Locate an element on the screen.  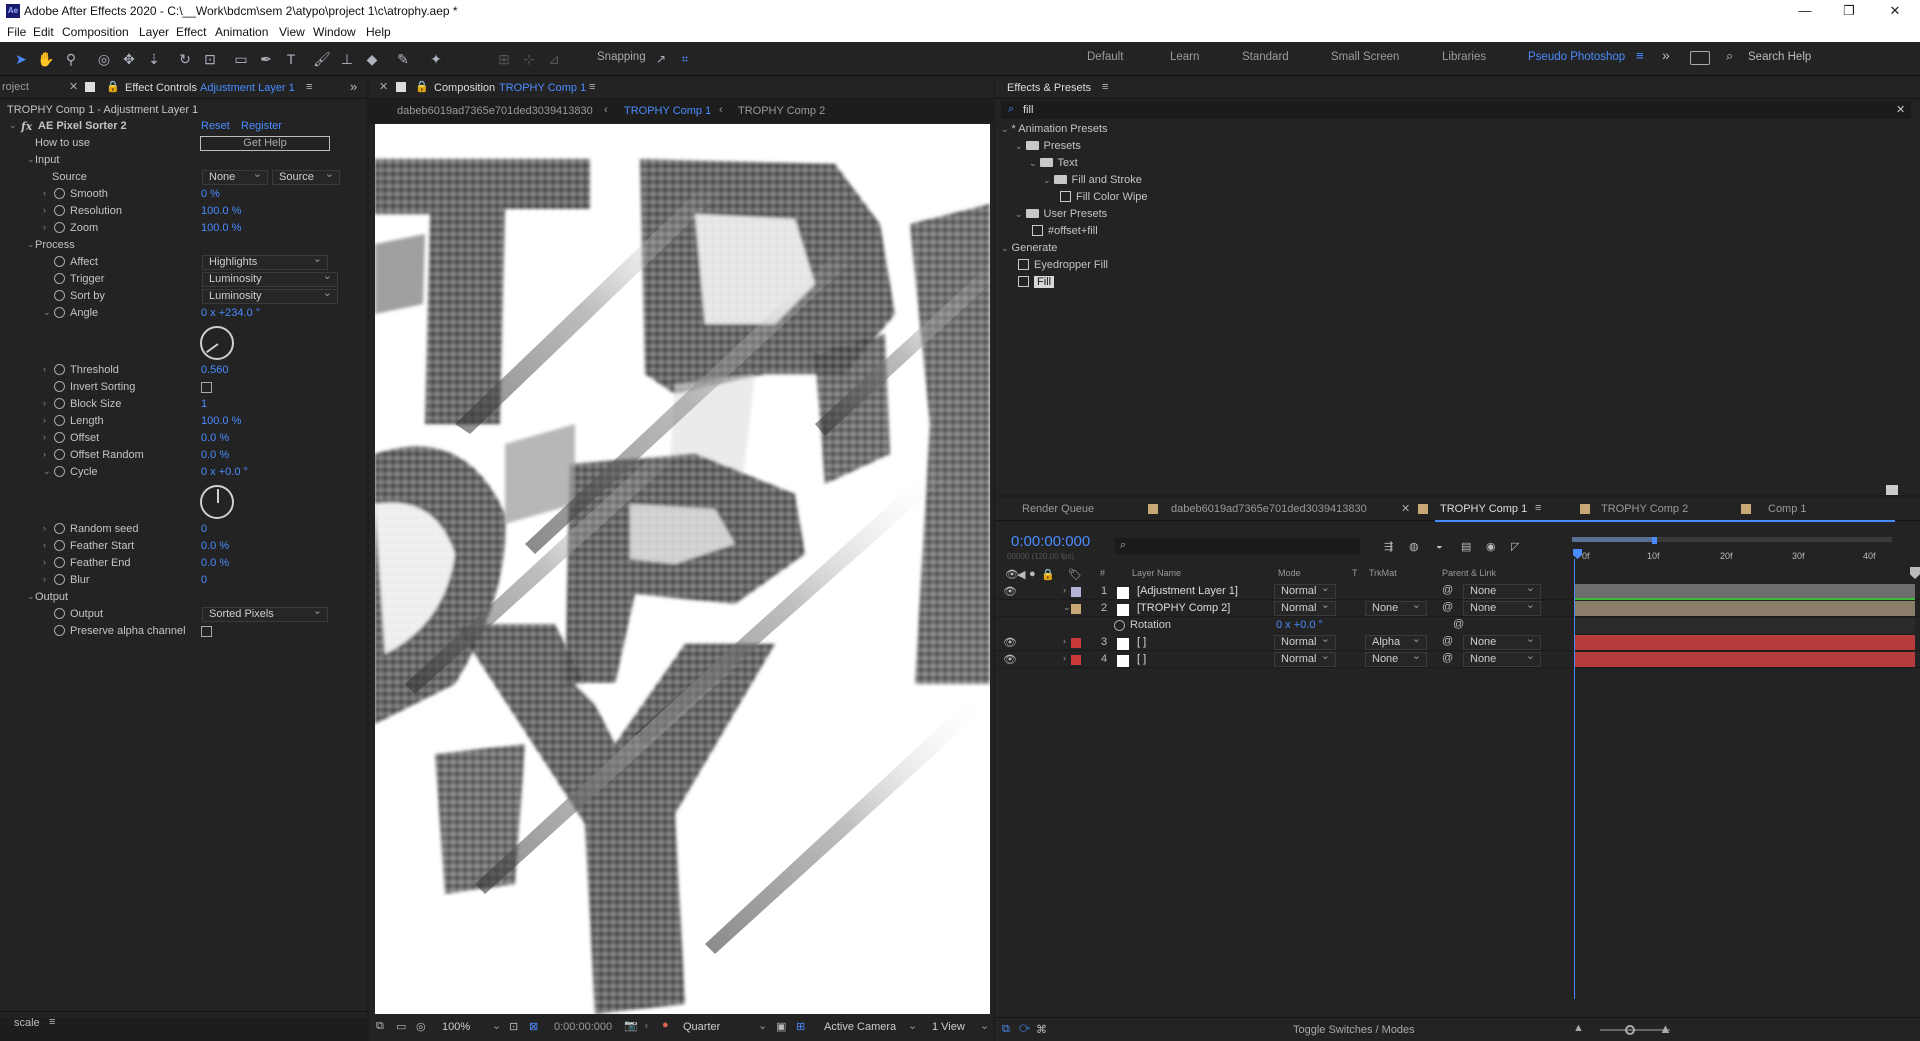
timeline-timecode: 0:00:00:000 is located at coordinates (1050, 541).